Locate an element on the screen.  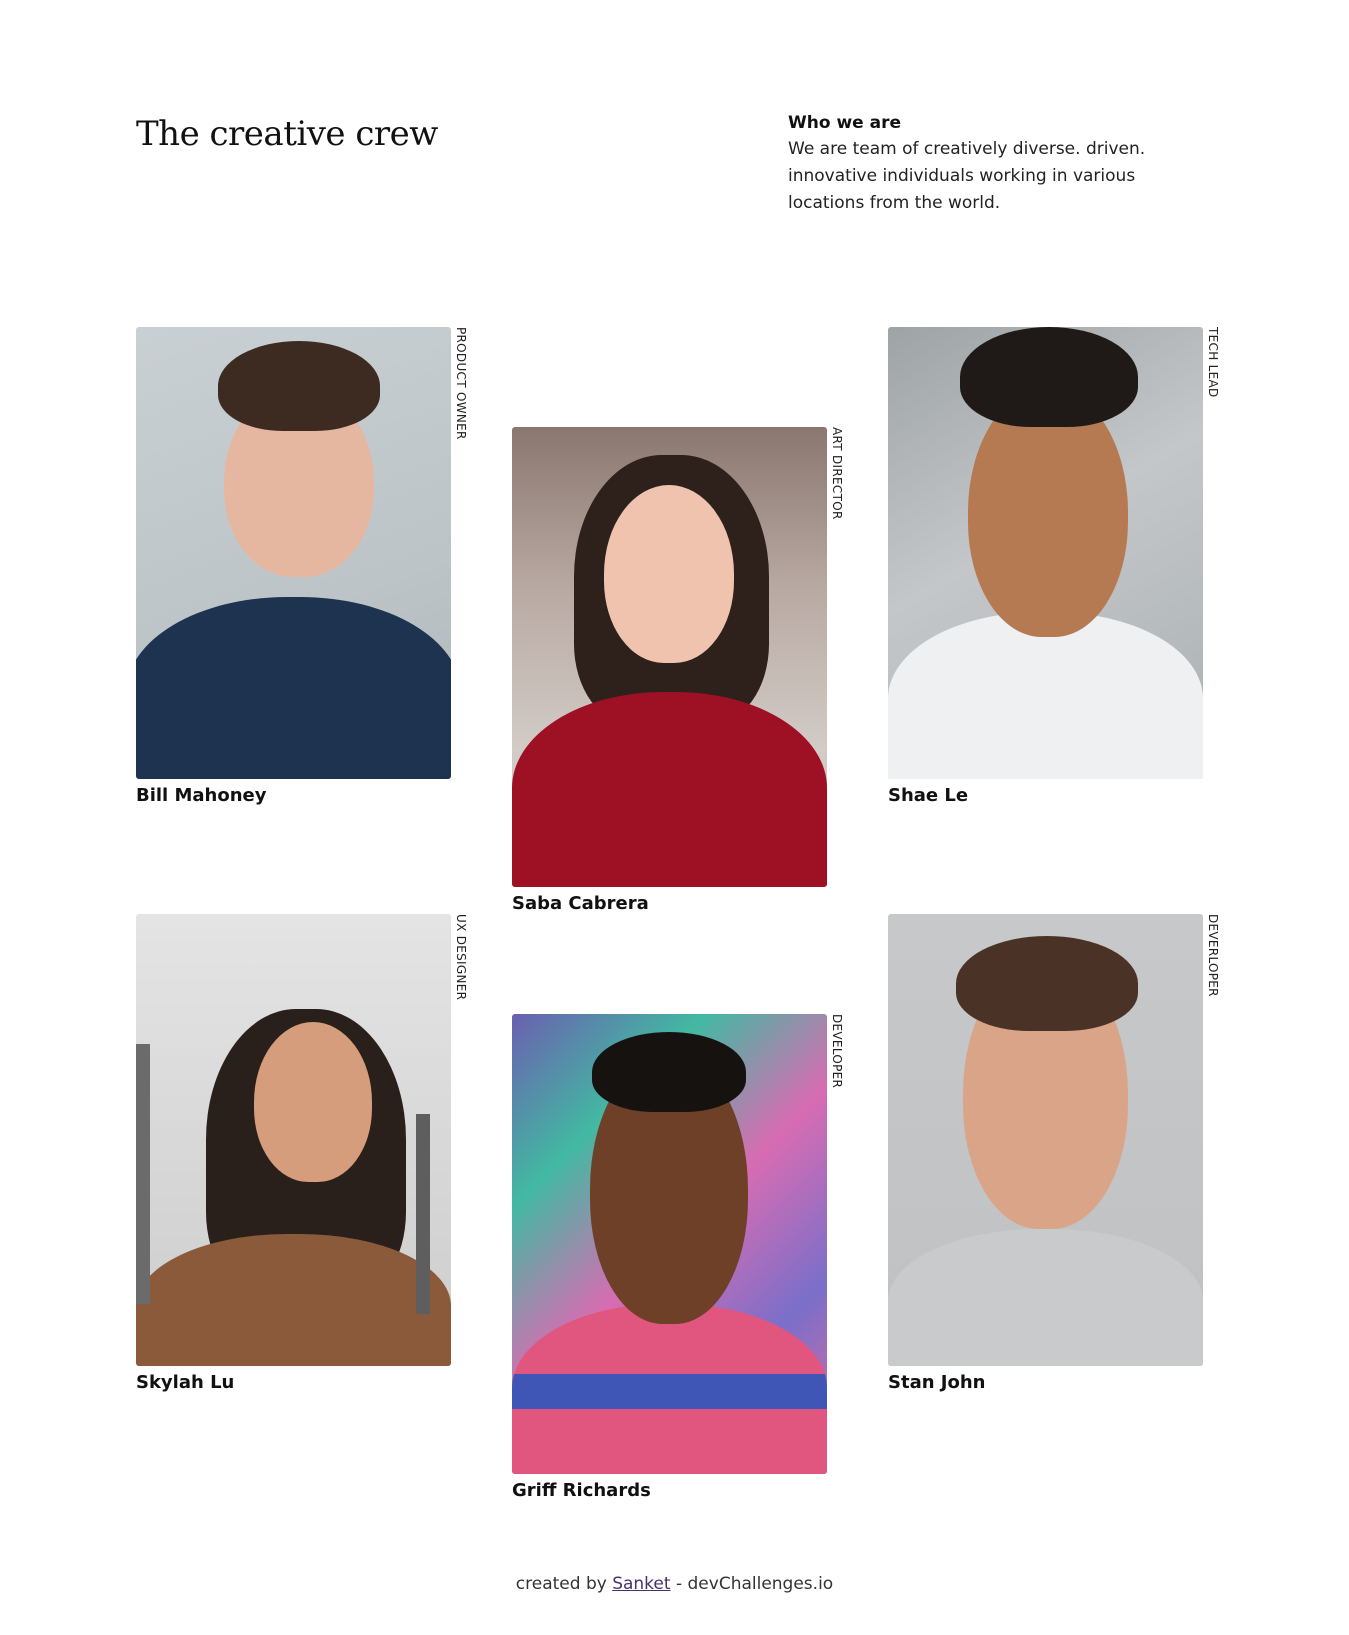
member-card: PRODUCT OWNER Bill Mahoney is located at coordinates (316, 568).